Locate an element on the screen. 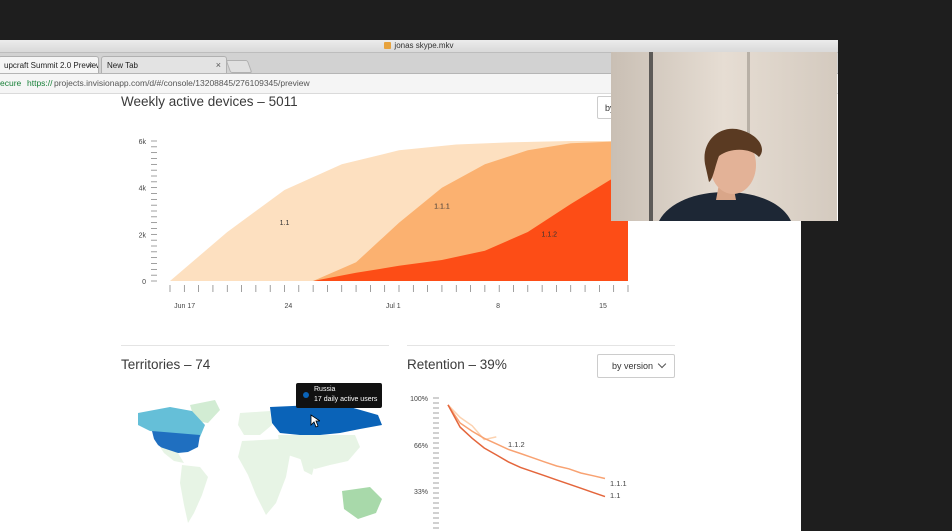 This screenshot has height=531, width=952. mouse-cursor-icon is located at coordinates (315, 421).